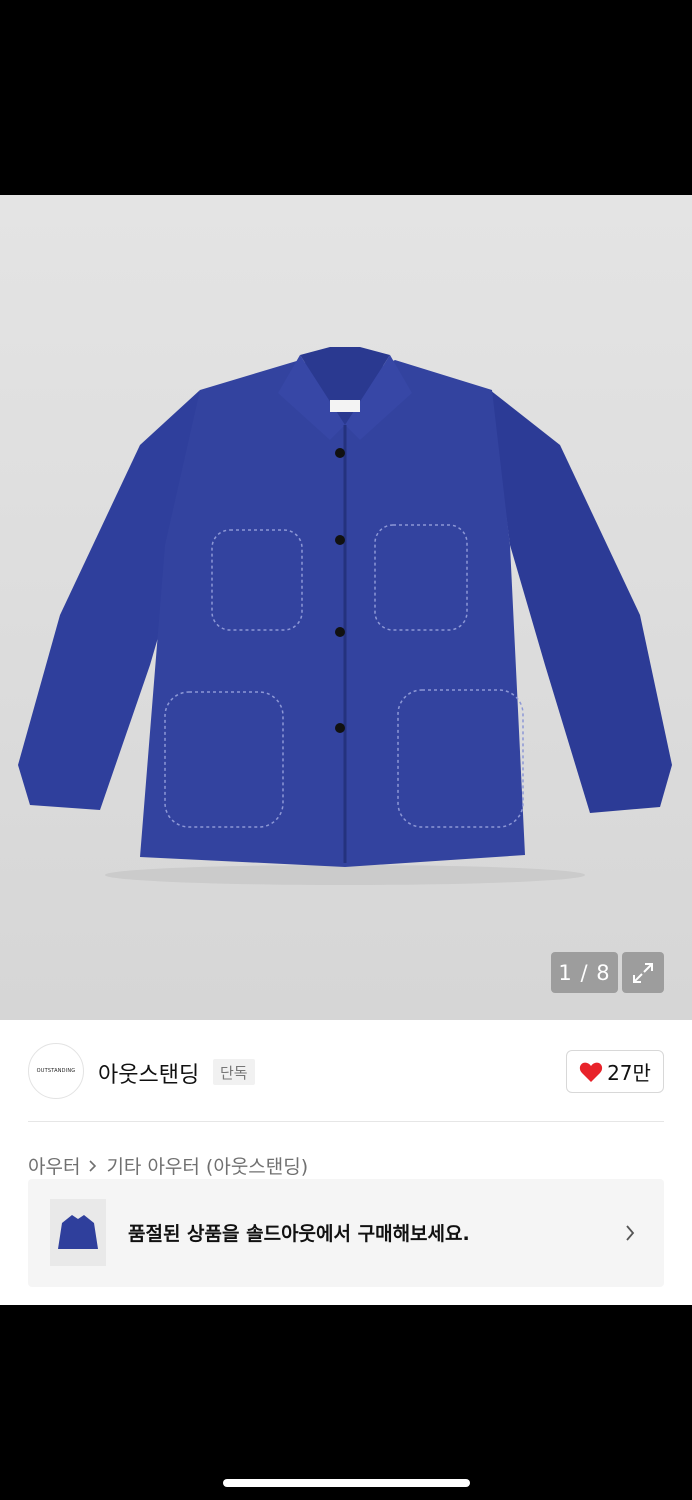  What do you see at coordinates (299, 1234) in the screenshot?
I see `resell-banner-text: 품절된 상품을 솔드아웃에서 구매해보세요.` at bounding box center [299, 1234].